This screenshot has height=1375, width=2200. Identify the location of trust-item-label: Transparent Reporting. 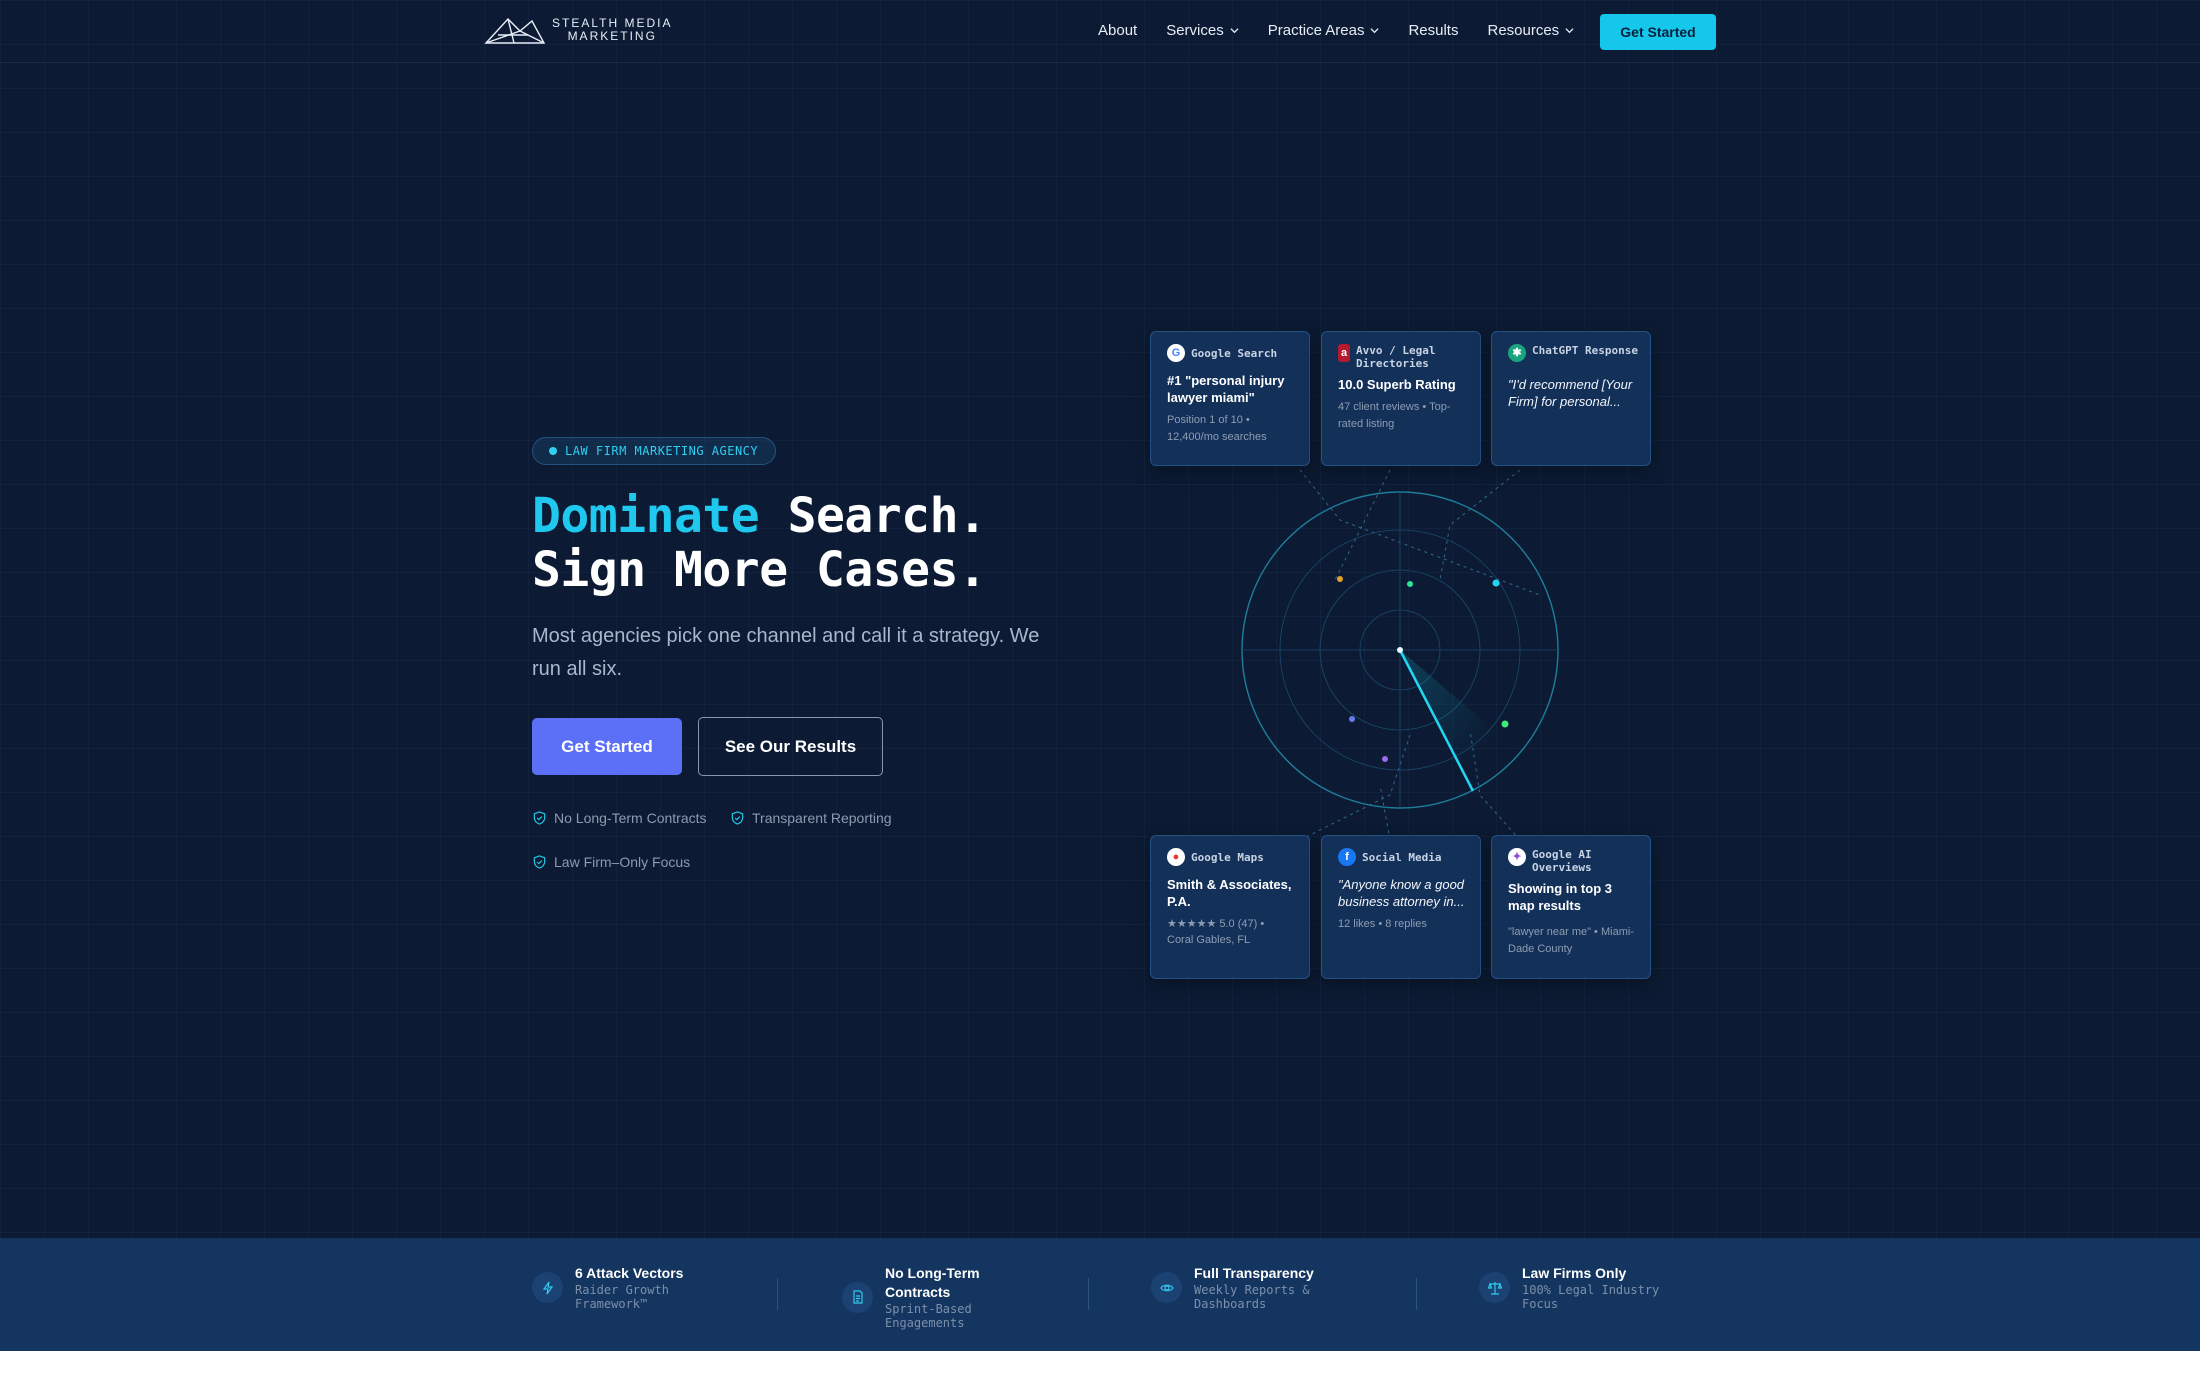
(822, 818).